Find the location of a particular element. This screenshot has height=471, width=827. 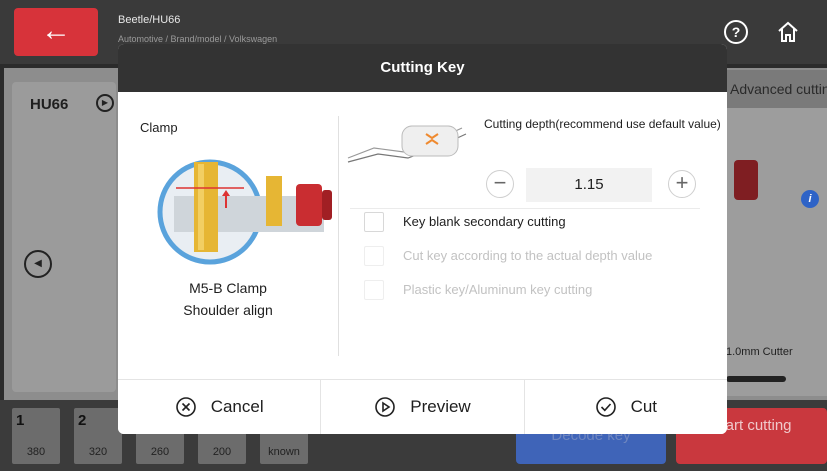

dialog-footer: Cancel Preview Cut is located at coordinates (422, 406).